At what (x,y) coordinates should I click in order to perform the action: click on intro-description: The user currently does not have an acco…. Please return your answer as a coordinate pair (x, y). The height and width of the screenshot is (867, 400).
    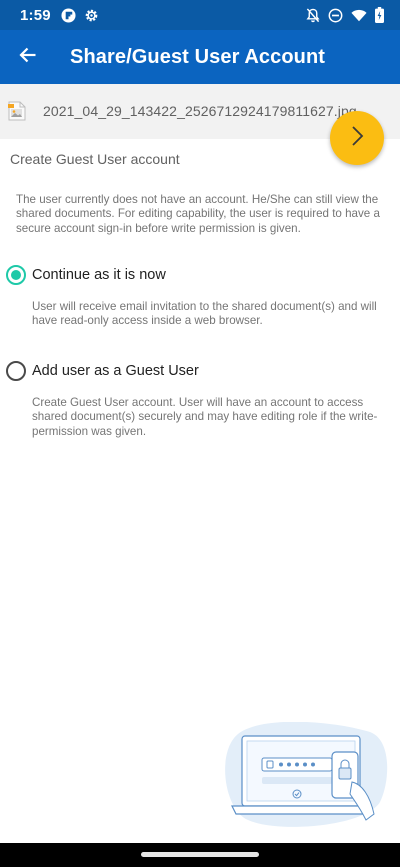
    Looking at the image, I should click on (198, 214).